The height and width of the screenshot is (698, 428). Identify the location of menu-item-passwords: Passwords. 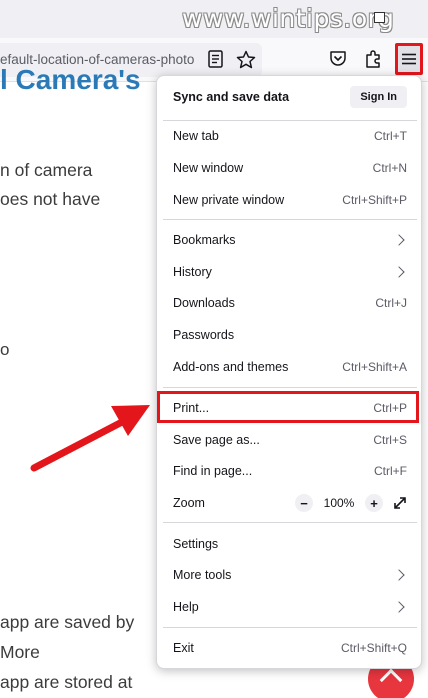
(290, 335).